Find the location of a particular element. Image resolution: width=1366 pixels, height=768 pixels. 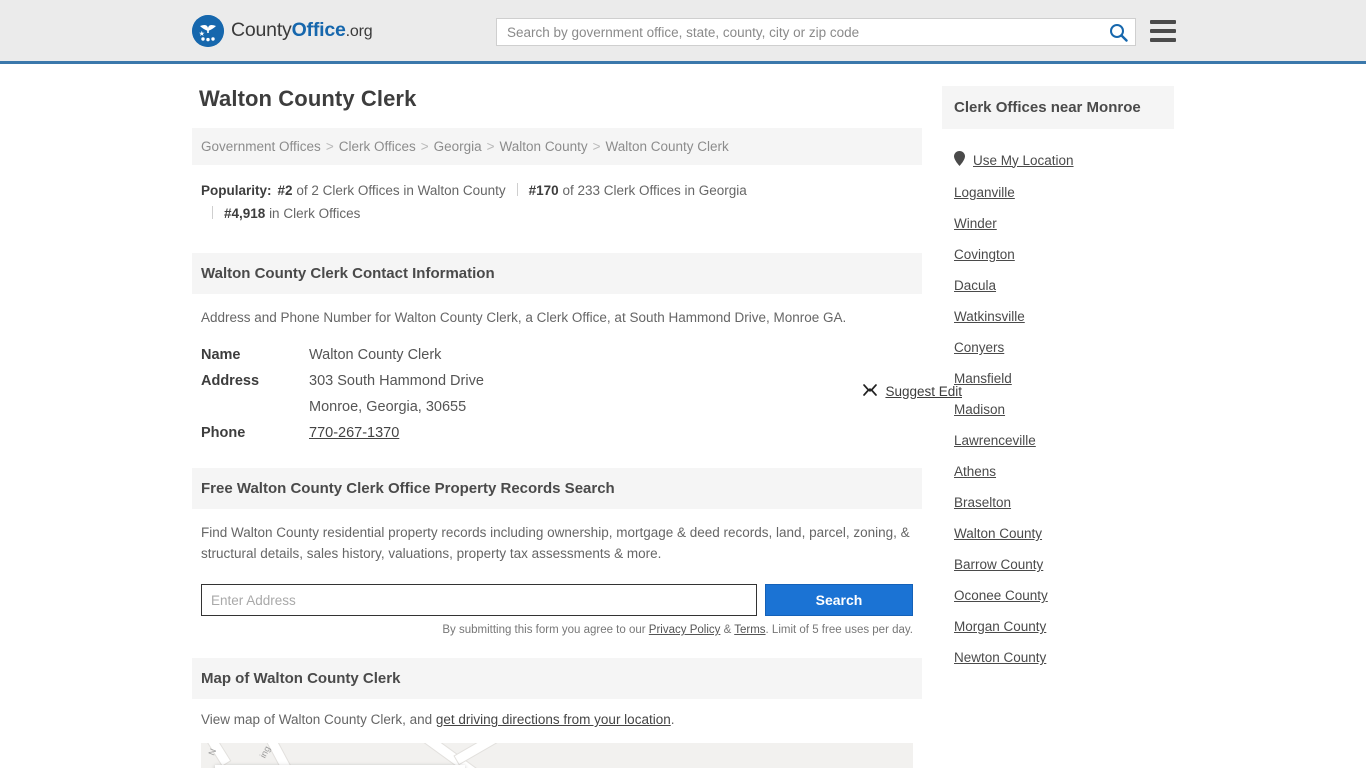

privacy-policy-link: Privacy Policy is located at coordinates (685, 630).